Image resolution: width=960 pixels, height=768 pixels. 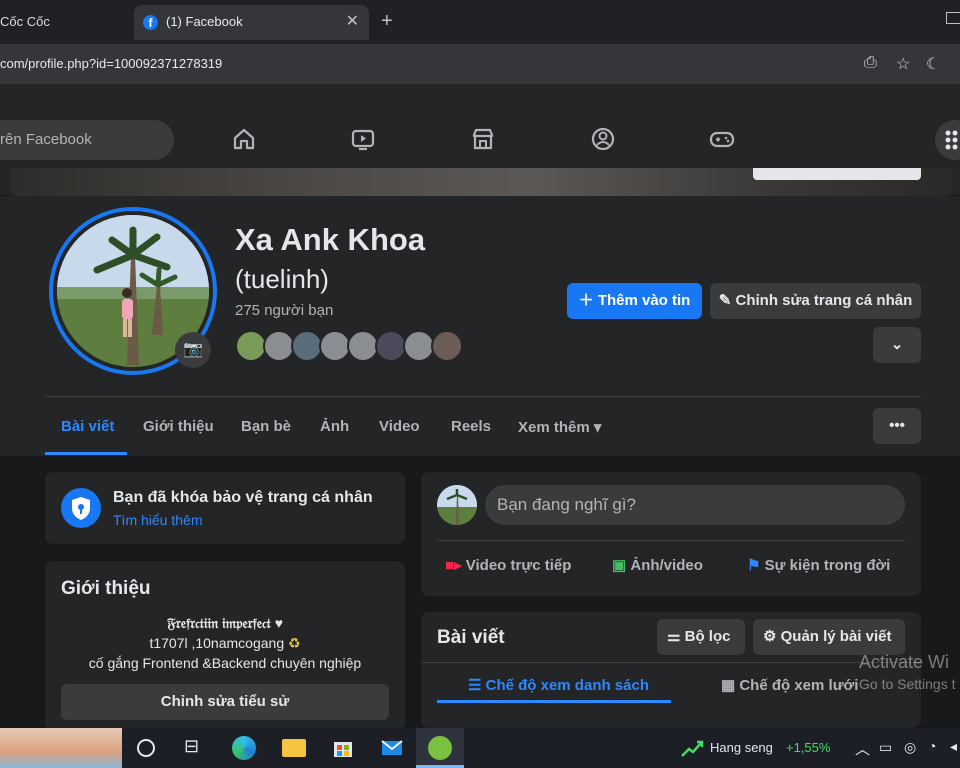 I want to click on tab-coccoc: Cốc Cốc, so click(x=60, y=22).